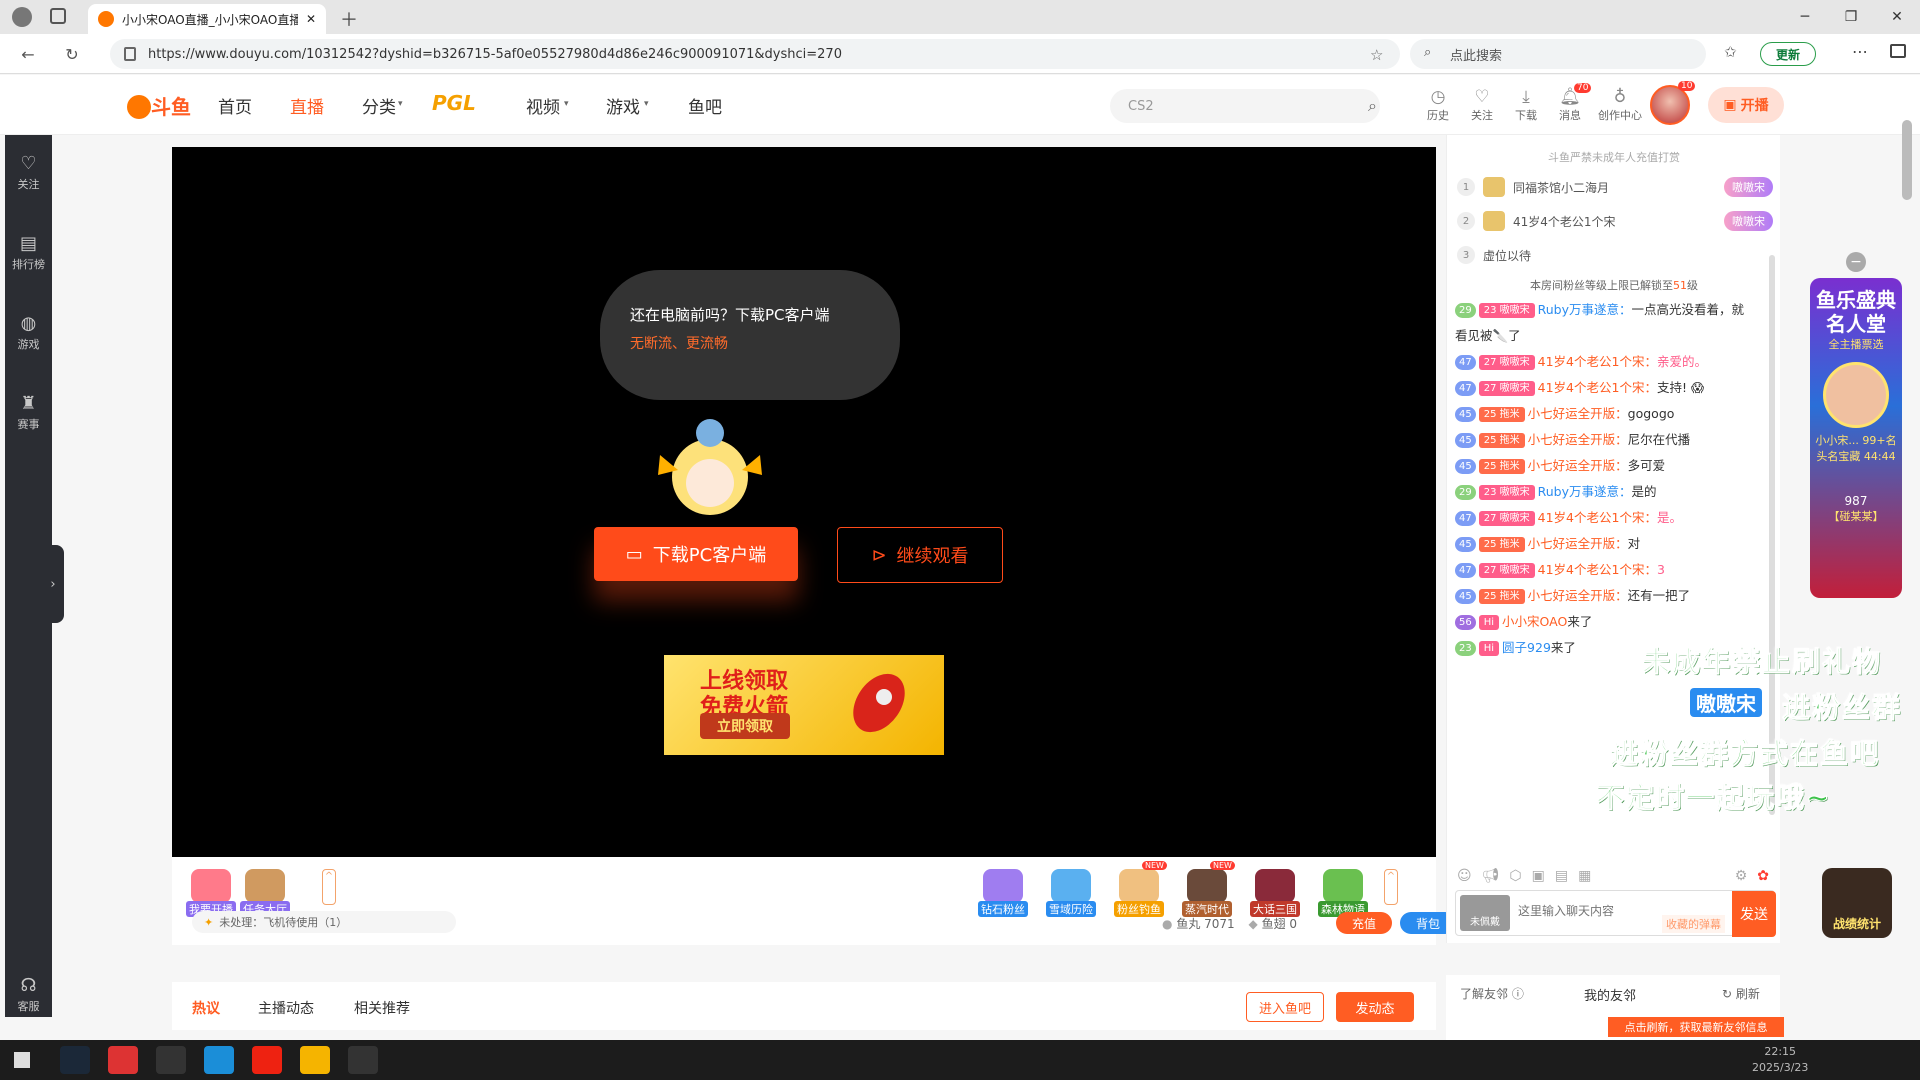 Image resolution: width=1920 pixels, height=1080 pixels. I want to click on browser-tab: 小小宋OAO直播_小小宋OAO直播 ✕, so click(207, 19).